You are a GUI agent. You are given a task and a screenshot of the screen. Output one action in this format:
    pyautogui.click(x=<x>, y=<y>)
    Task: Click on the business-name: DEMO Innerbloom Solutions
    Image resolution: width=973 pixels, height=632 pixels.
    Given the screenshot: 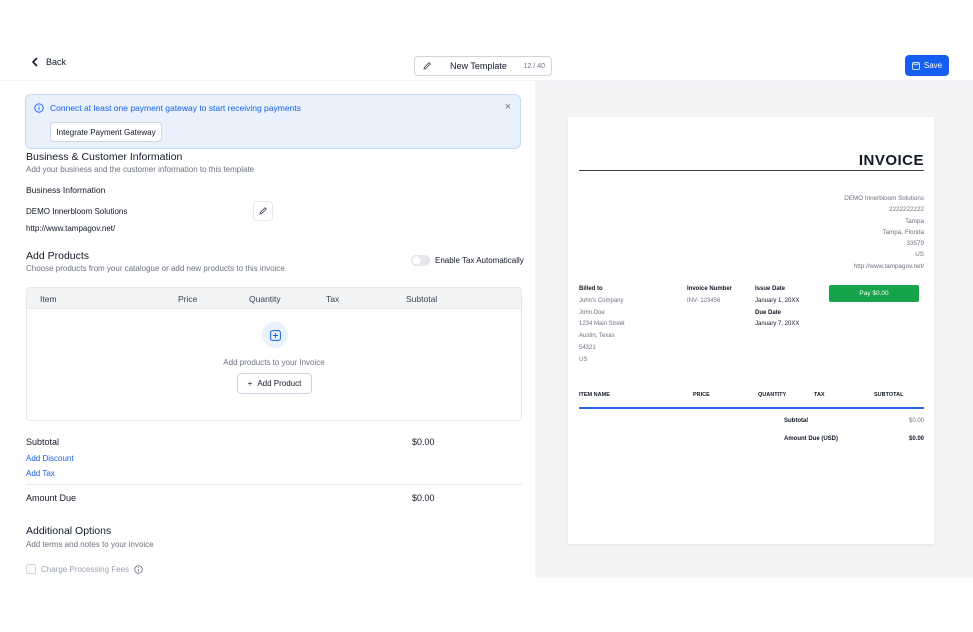 What is the action you would take?
    pyautogui.click(x=77, y=211)
    